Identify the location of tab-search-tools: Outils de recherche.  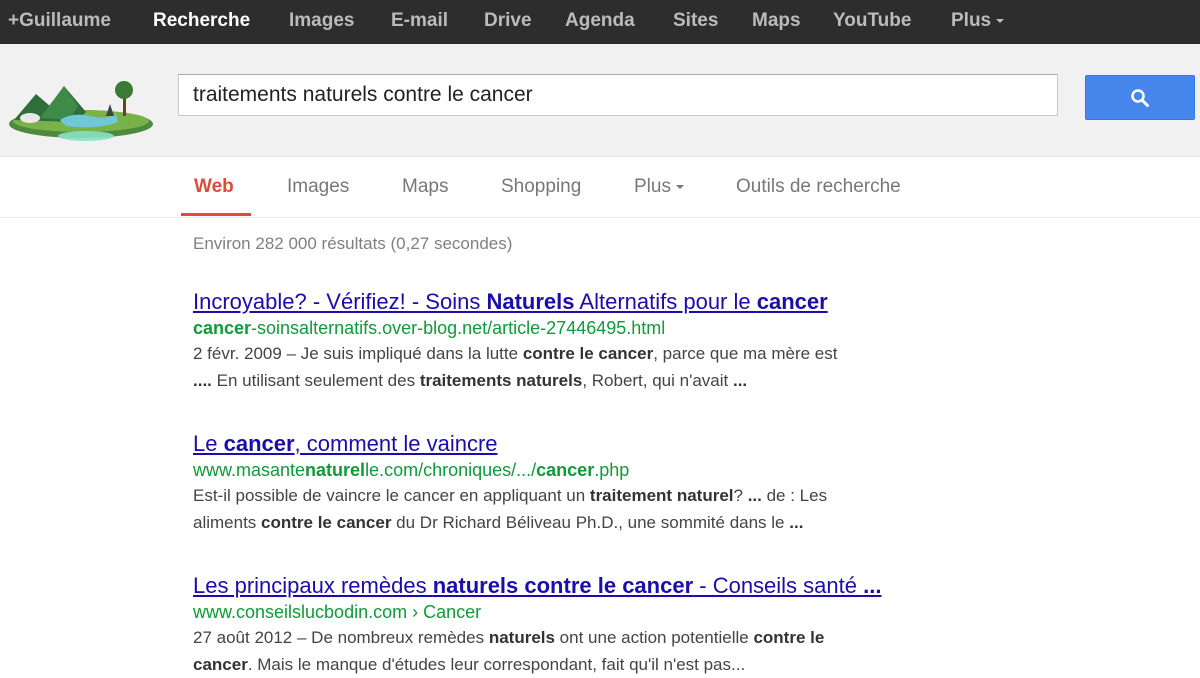
(818, 187).